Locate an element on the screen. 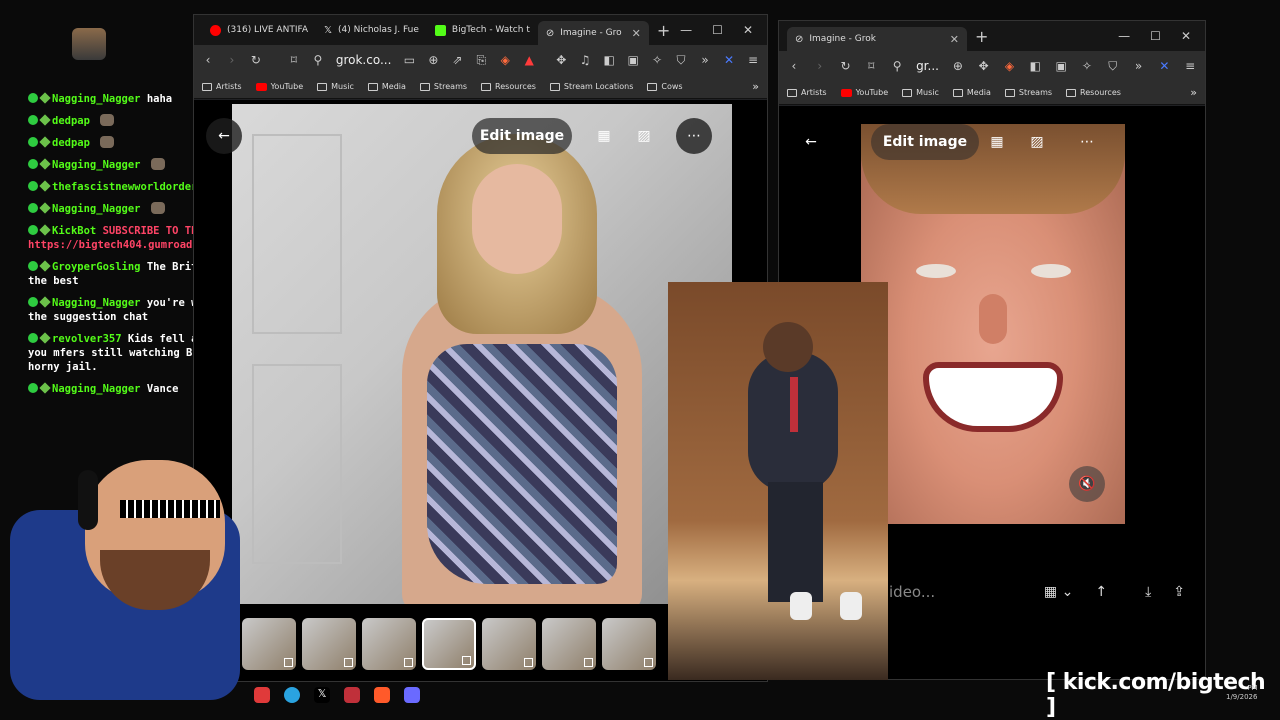 This screenshot has height=720, width=1280. tab-x: 𝕏 (4) Nicholas J. Fue is located at coordinates (371, 30).